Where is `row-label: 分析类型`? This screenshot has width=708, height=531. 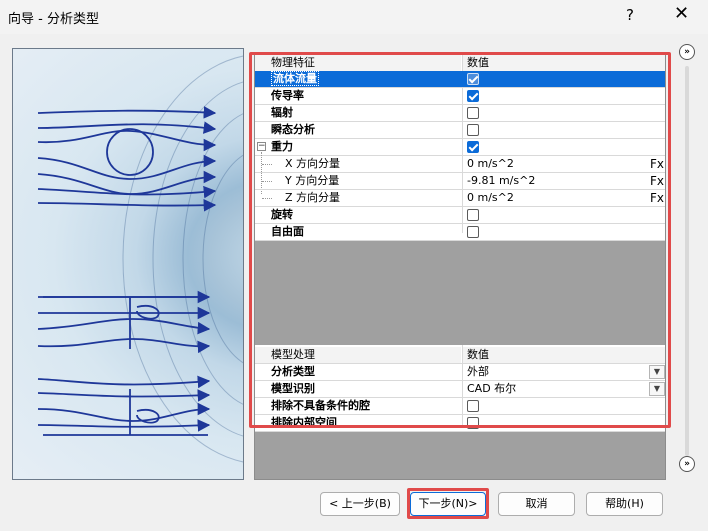 row-label: 分析类型 is located at coordinates (293, 371).